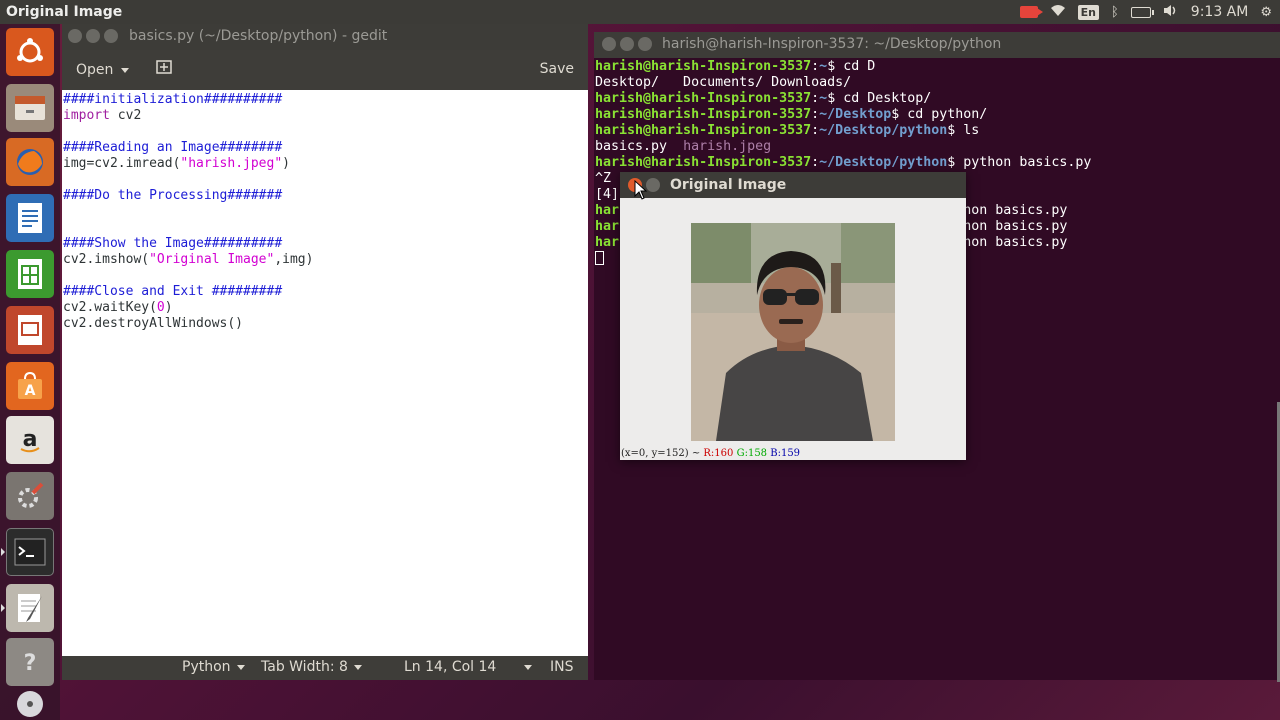 Image resolution: width=1280 pixels, height=720 pixels. I want to click on system-tray: En ᛒ 9:13 AM ⚙, so click(1145, 12).